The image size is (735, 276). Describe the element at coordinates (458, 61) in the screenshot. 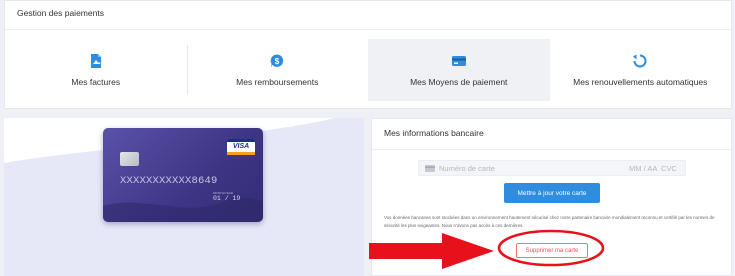

I see `credit-card-icon` at that location.